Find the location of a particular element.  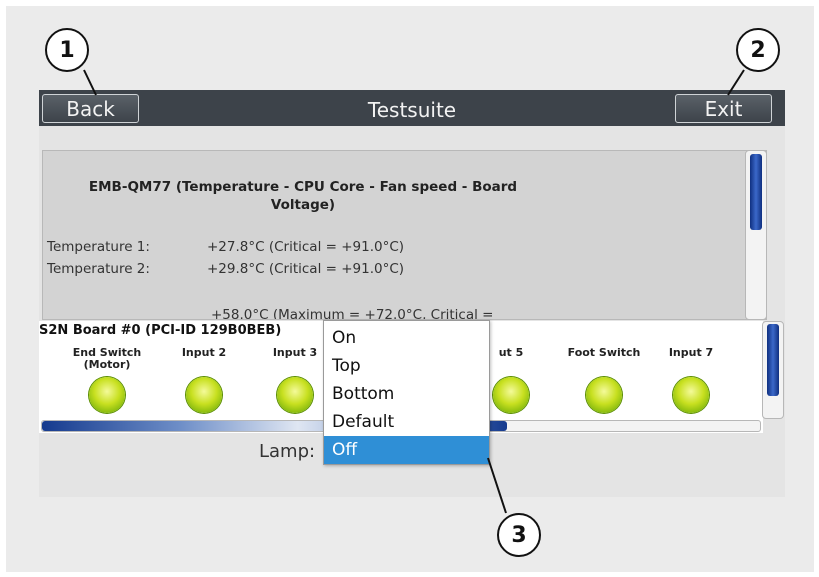

back-button: Back is located at coordinates (90, 108).